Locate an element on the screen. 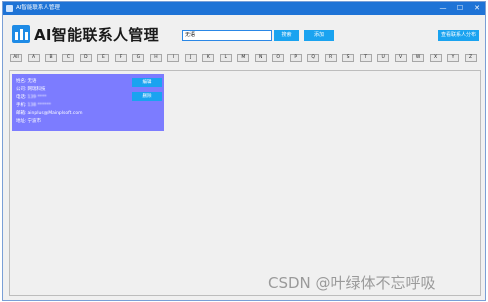  contact-name: 无语 is located at coordinates (32, 81).